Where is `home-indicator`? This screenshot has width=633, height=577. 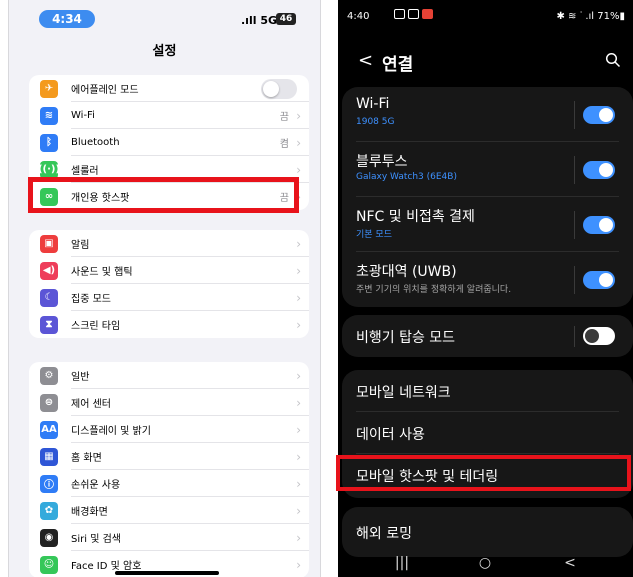
home-indicator is located at coordinates (167, 573).